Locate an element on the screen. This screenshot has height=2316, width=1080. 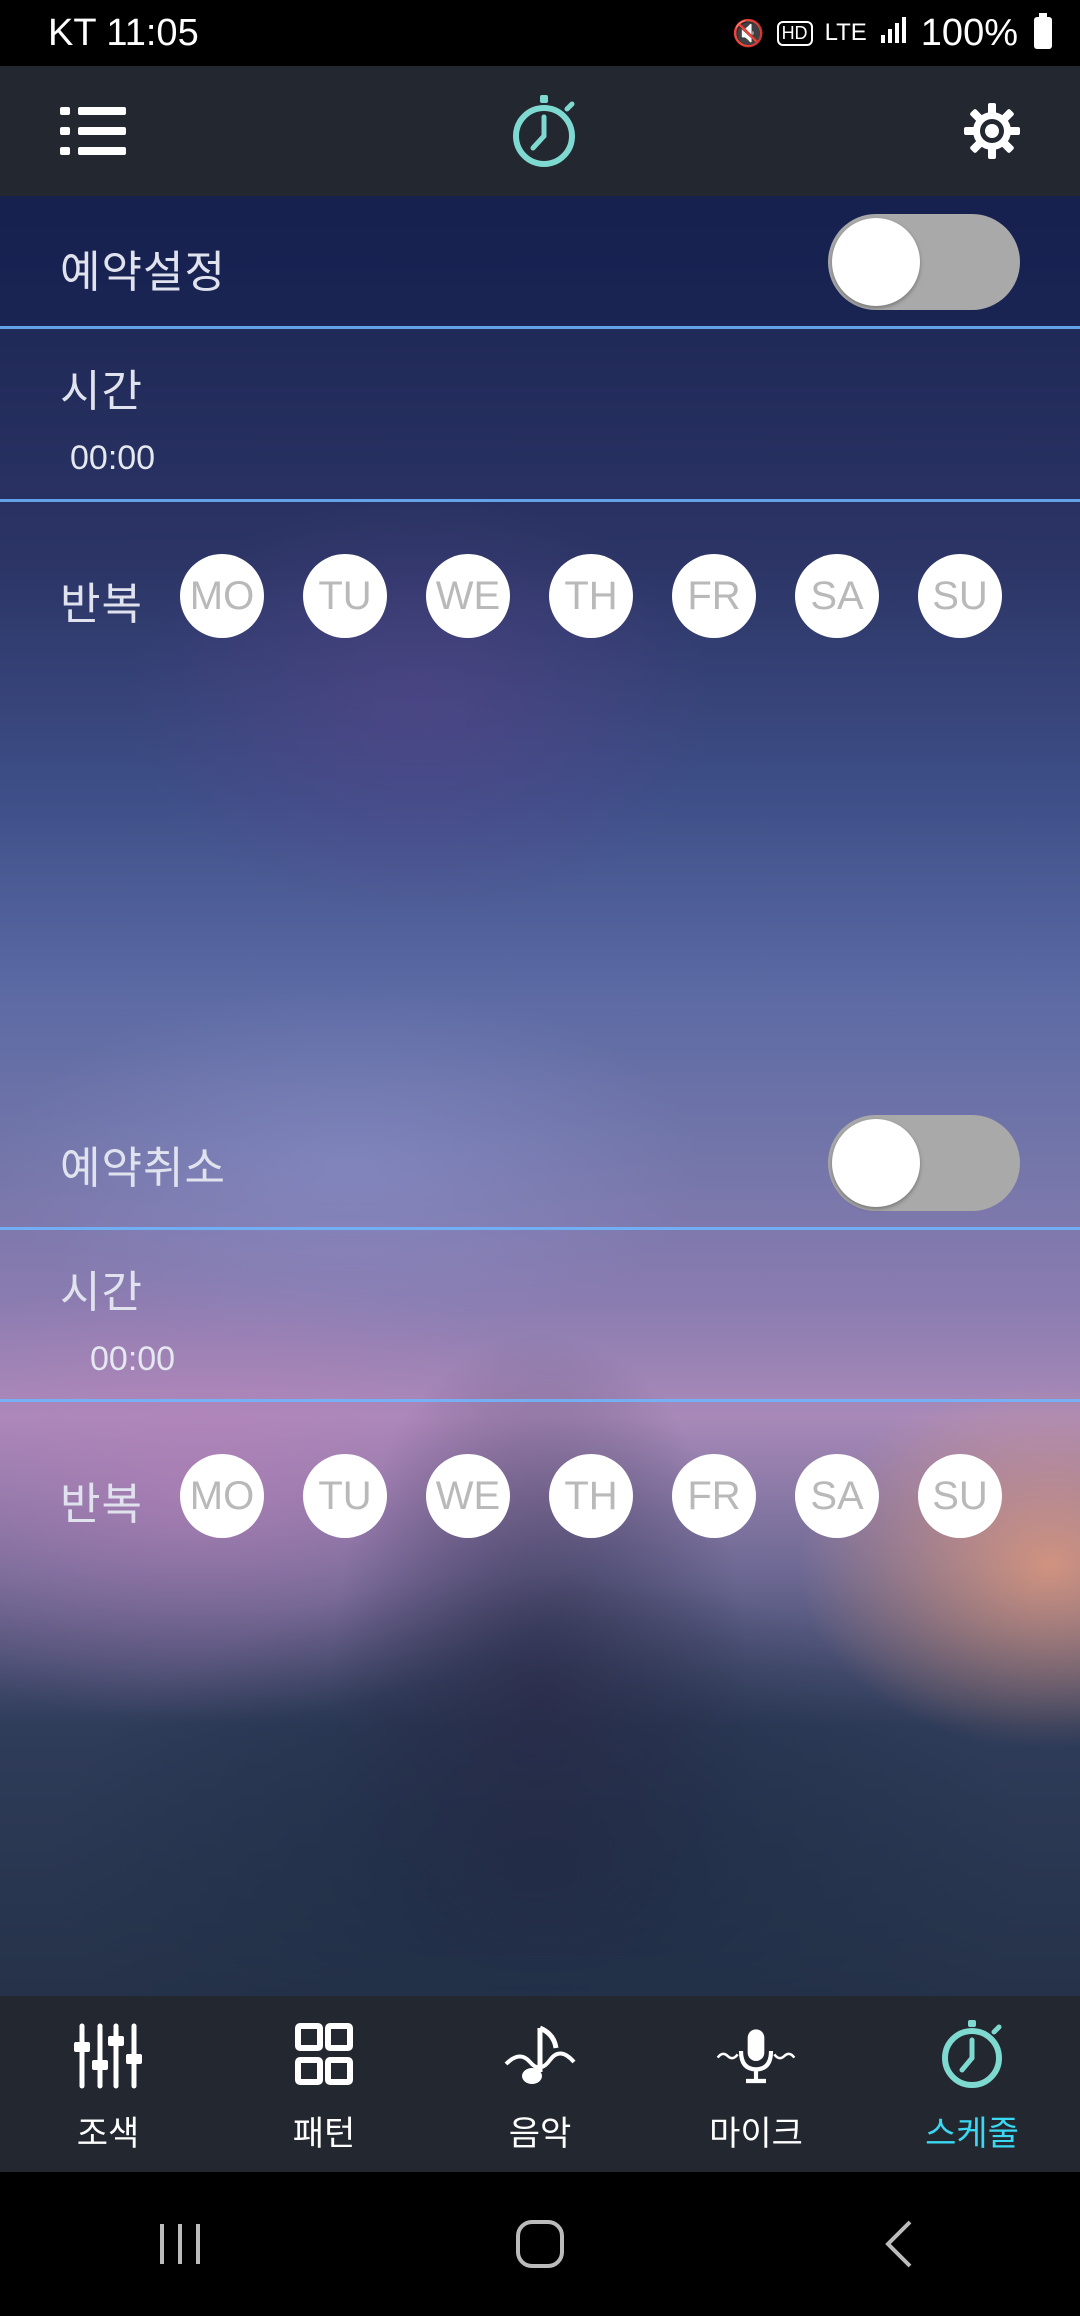
schedule-on-time-row: 시간 00:00 is located at coordinates (540, 414).